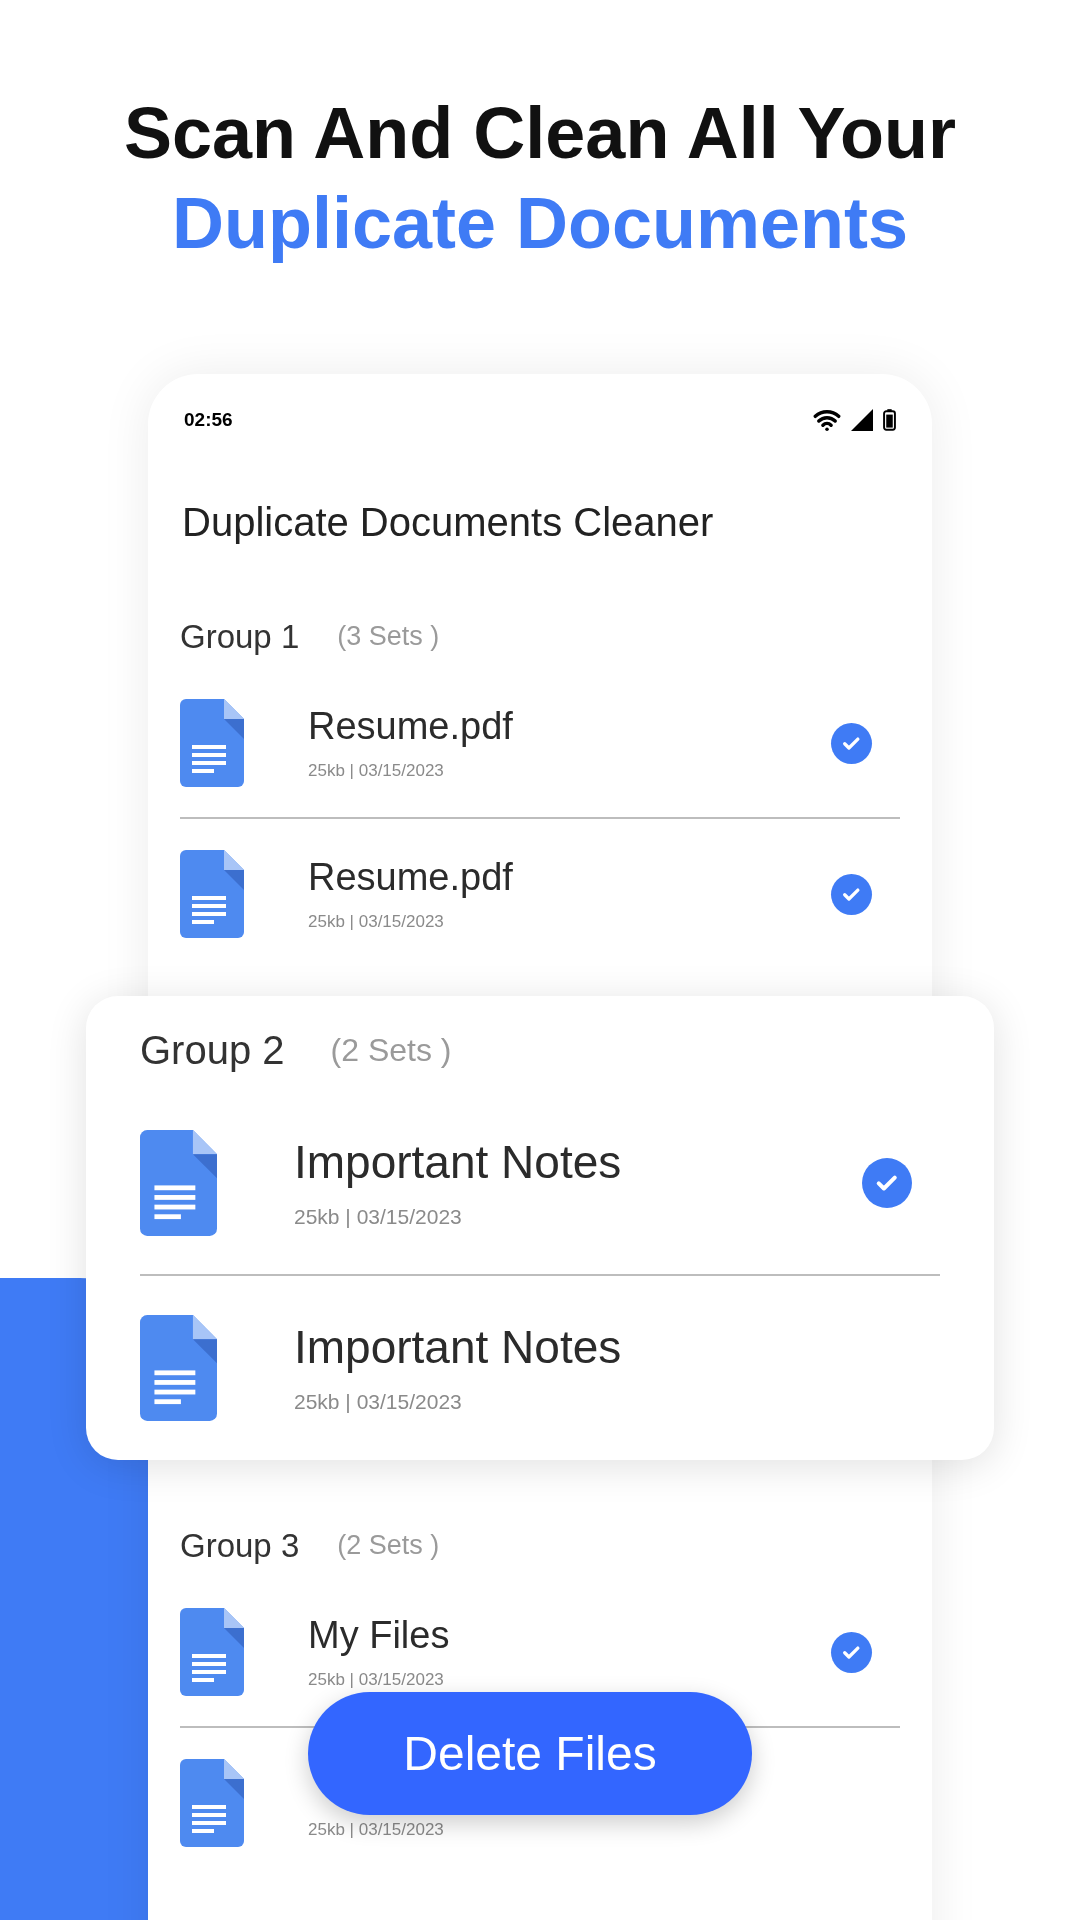 This screenshot has height=1920, width=1080. What do you see at coordinates (530, 1753) in the screenshot?
I see `delete-files-button: Delete Files` at bounding box center [530, 1753].